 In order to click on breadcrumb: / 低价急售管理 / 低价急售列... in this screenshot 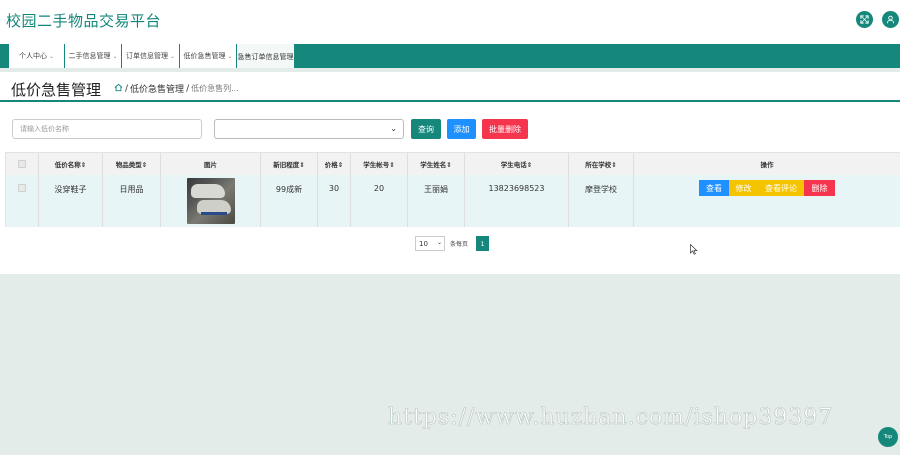, I will do `click(176, 88)`.